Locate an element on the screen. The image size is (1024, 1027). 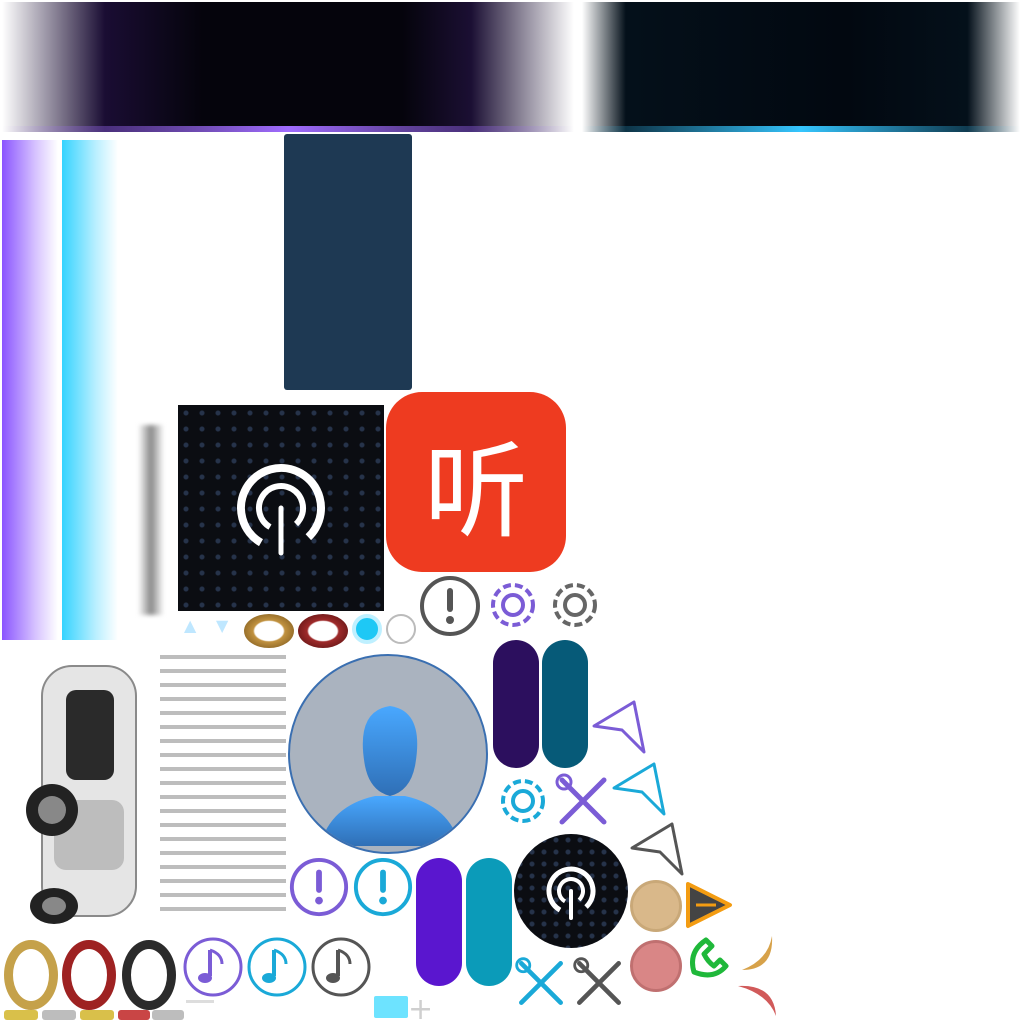
plus-icon: + is located at coordinates (421, 1009).